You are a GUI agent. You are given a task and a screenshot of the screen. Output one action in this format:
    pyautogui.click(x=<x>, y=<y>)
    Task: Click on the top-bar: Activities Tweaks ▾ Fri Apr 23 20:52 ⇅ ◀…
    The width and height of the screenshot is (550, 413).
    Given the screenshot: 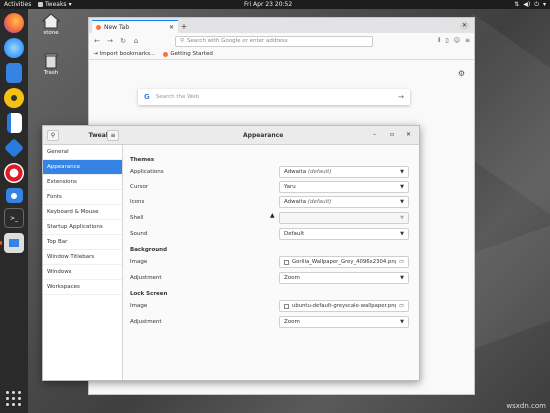 What is the action you would take?
    pyautogui.click(x=275, y=4)
    